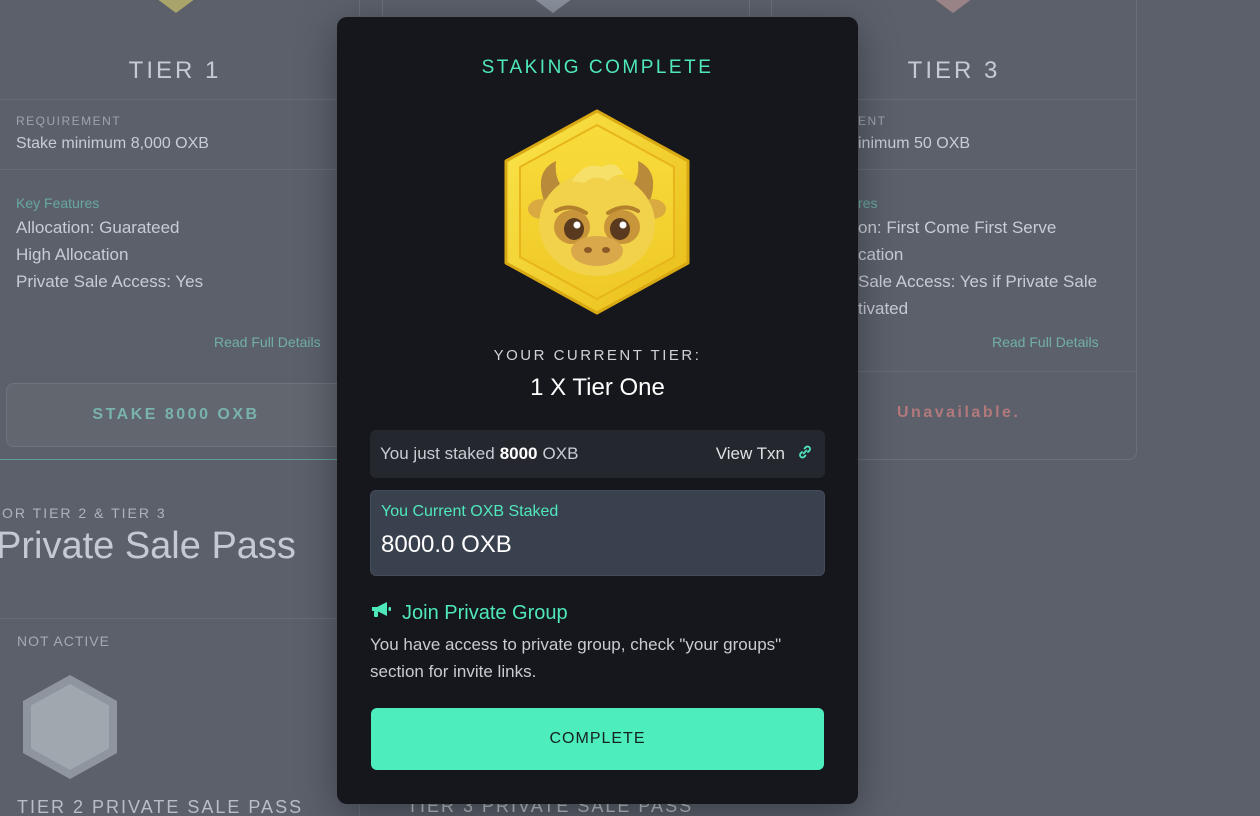 The width and height of the screenshot is (1260, 816). I want to click on staked-unit: OXB, so click(560, 453).